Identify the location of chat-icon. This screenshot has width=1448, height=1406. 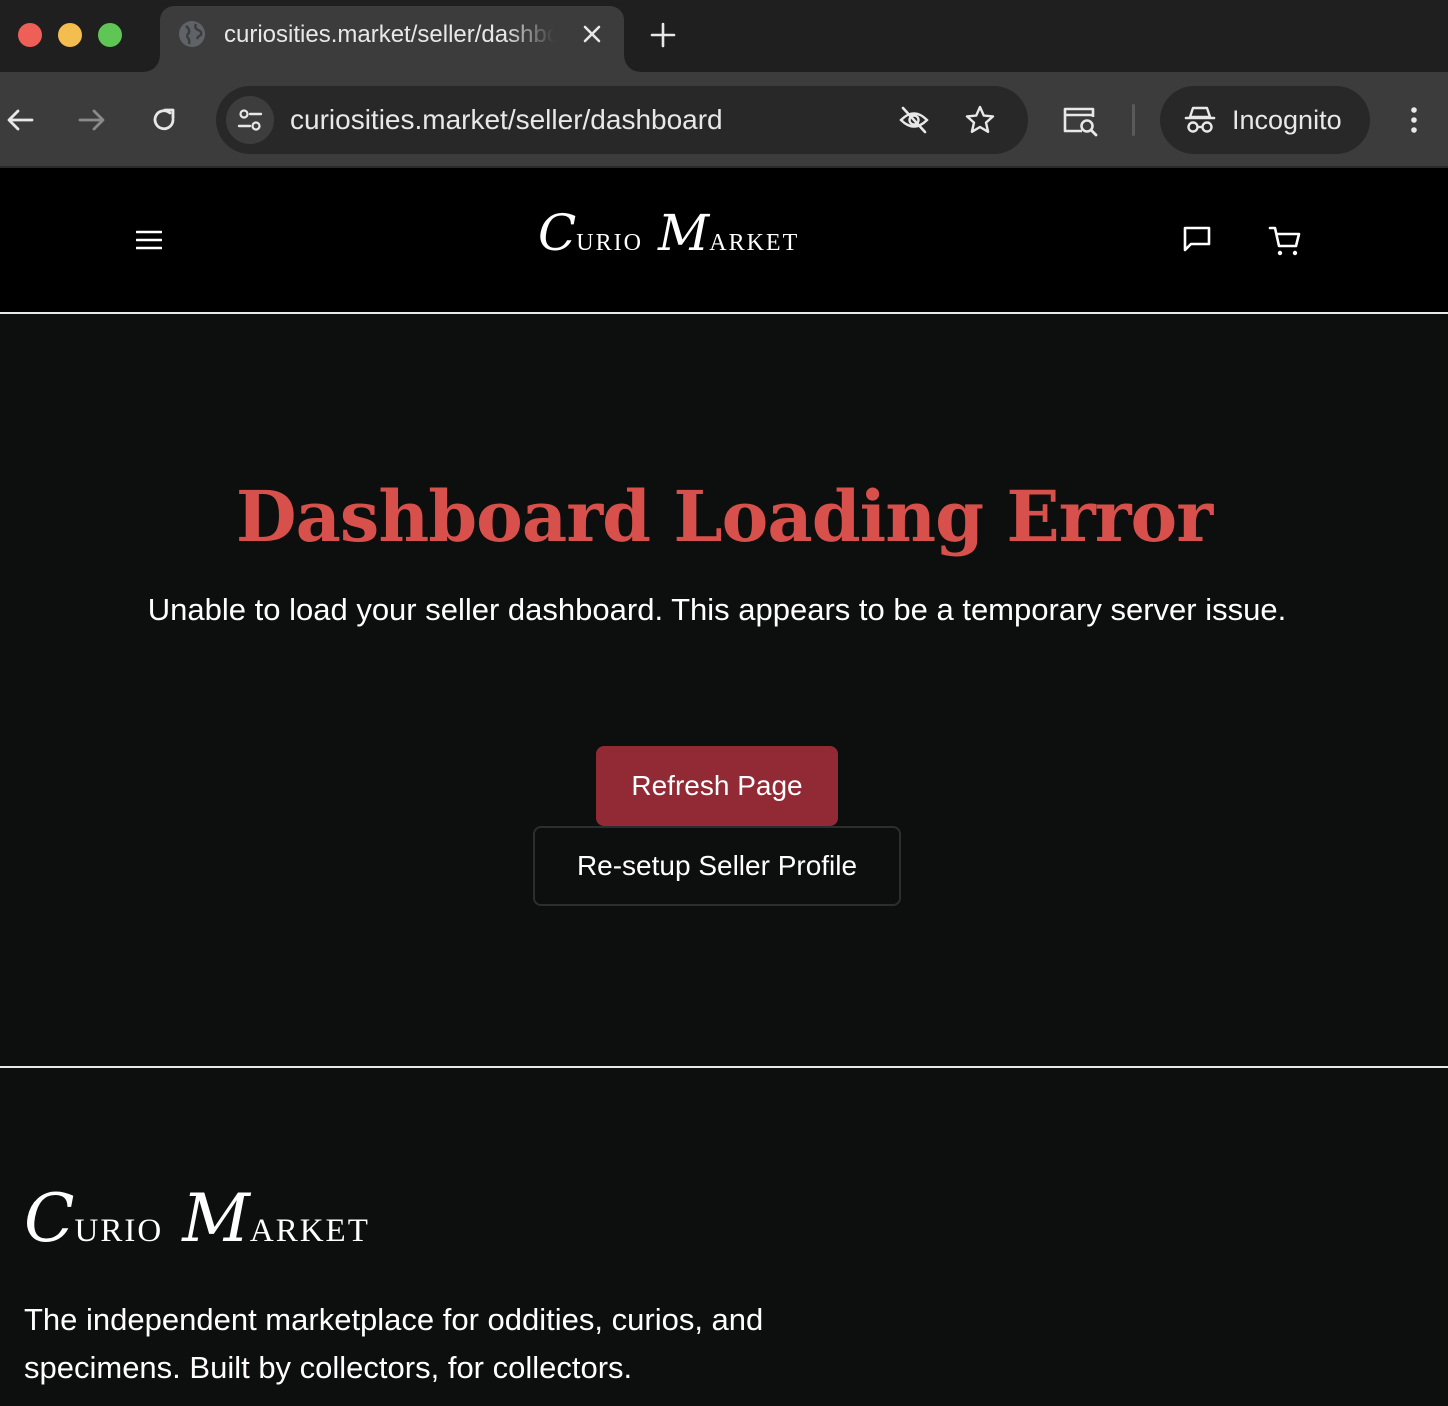
(1197, 239).